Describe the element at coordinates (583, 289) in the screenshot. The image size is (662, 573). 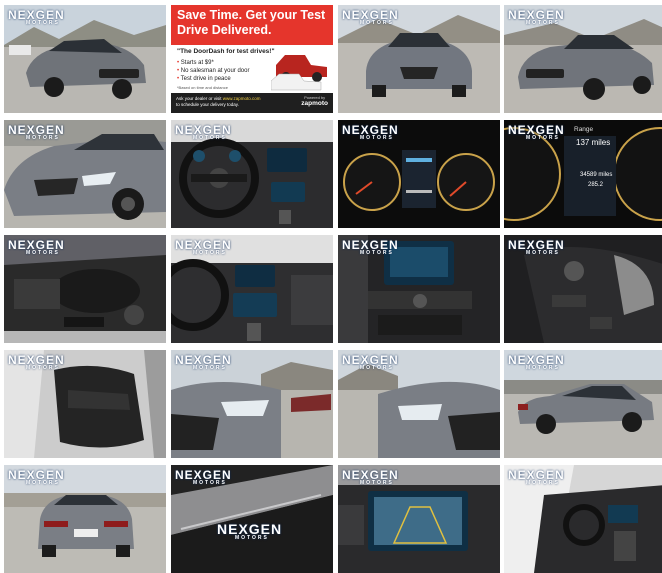
I see `photo-door-controls: NEXGEN MOTORS` at that location.